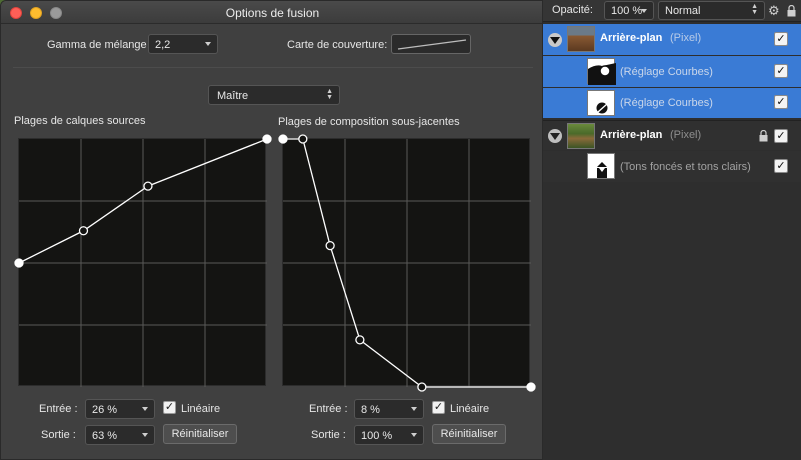 The image size is (801, 460). Describe the element at coordinates (438, 407) in the screenshot. I see `underlying-linear-checkbox: ✓` at that location.